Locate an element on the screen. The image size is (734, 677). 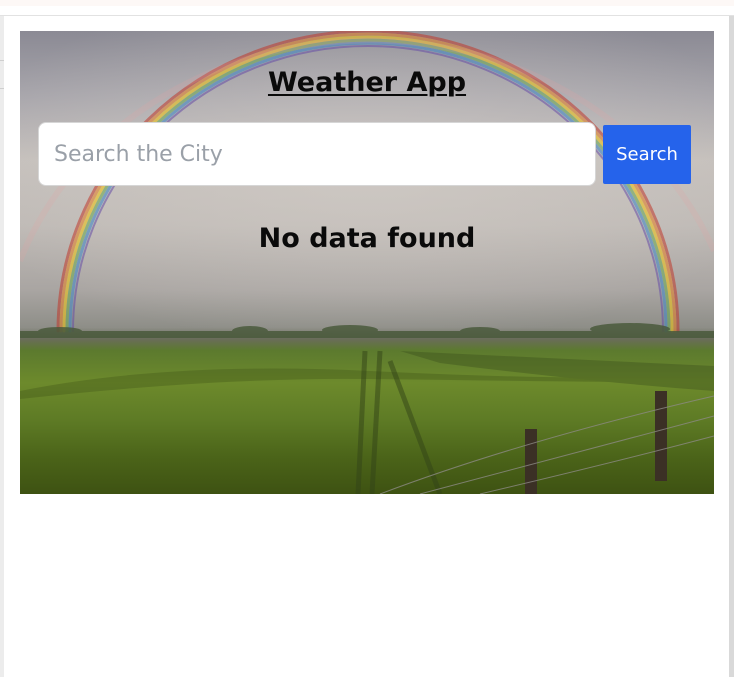
search-button: Search is located at coordinates (647, 154).